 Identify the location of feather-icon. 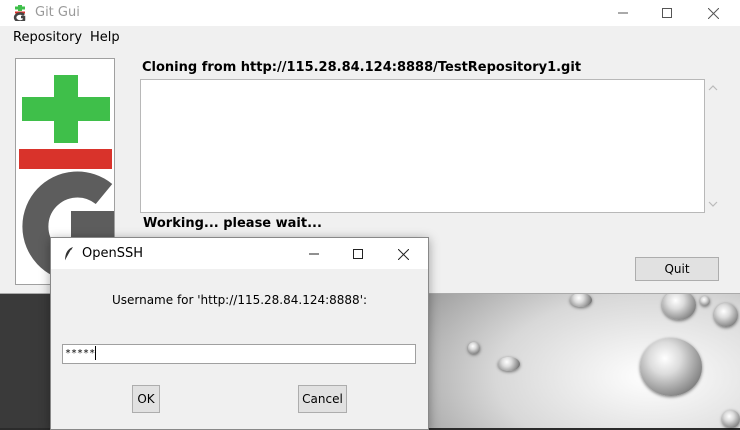
(68, 254).